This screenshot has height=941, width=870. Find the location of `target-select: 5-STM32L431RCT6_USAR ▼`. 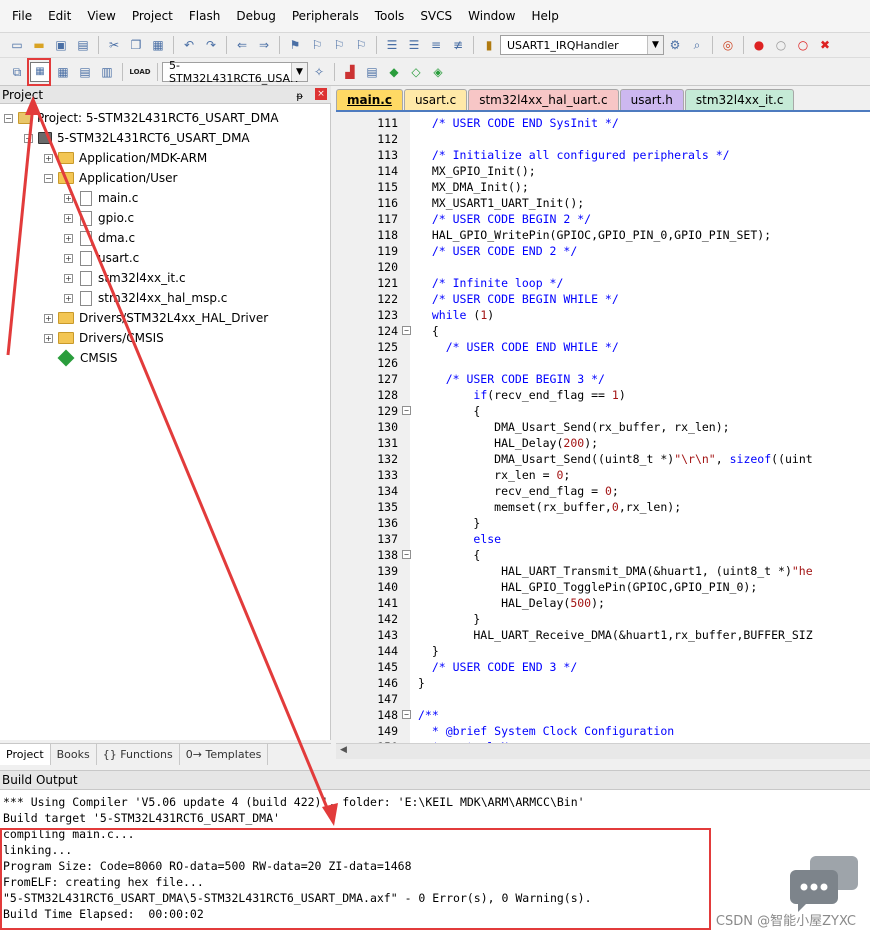

target-select: 5-STM32L431RCT6_USAR ▼ is located at coordinates (235, 71).